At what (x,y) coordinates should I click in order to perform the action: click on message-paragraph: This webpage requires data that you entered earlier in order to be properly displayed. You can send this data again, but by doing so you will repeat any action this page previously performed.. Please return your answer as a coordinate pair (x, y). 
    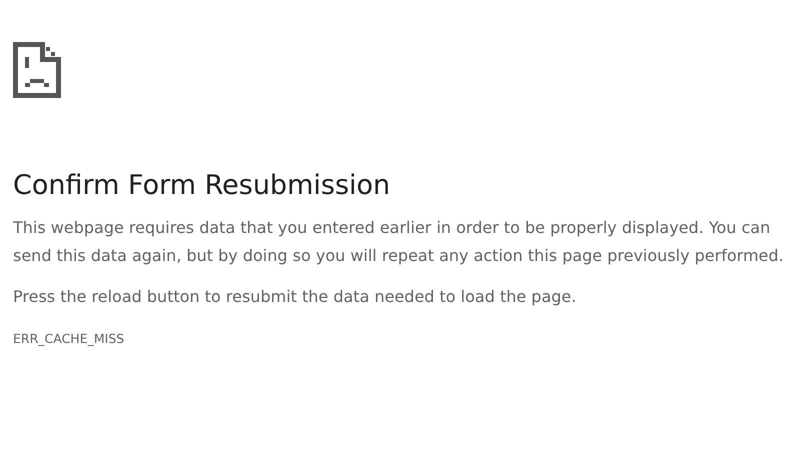
    Looking at the image, I should click on (399, 241).